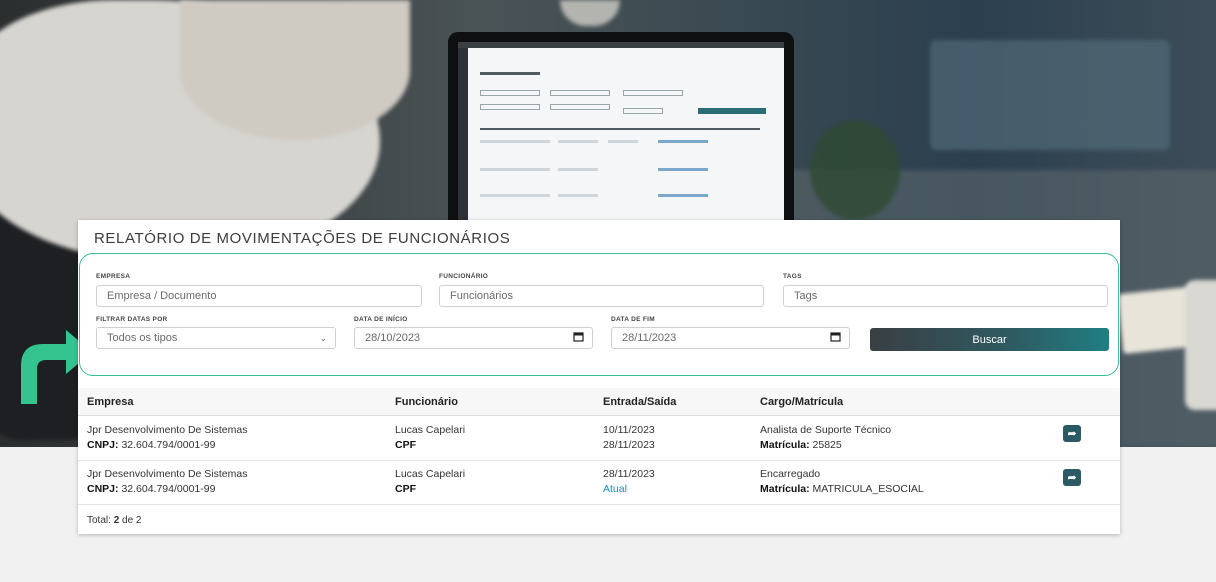 The image size is (1216, 582). What do you see at coordinates (806, 296) in the screenshot?
I see `tags-placeholder: Tags` at bounding box center [806, 296].